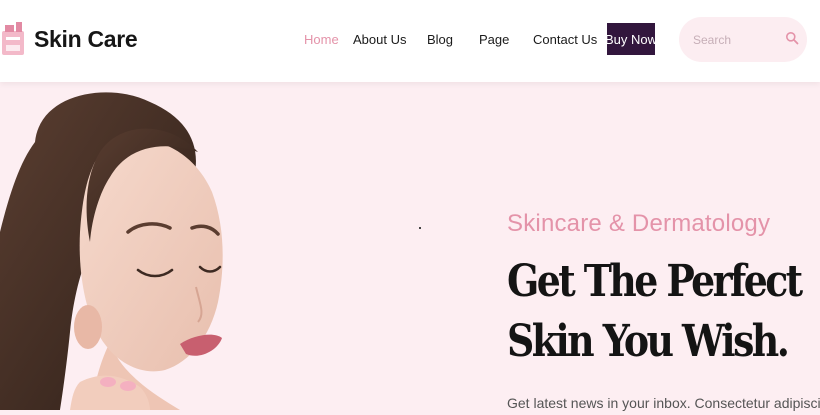 Image resolution: width=820 pixels, height=415 pixels. What do you see at coordinates (379, 39) in the screenshot?
I see `nav-about-us: About Us` at bounding box center [379, 39].